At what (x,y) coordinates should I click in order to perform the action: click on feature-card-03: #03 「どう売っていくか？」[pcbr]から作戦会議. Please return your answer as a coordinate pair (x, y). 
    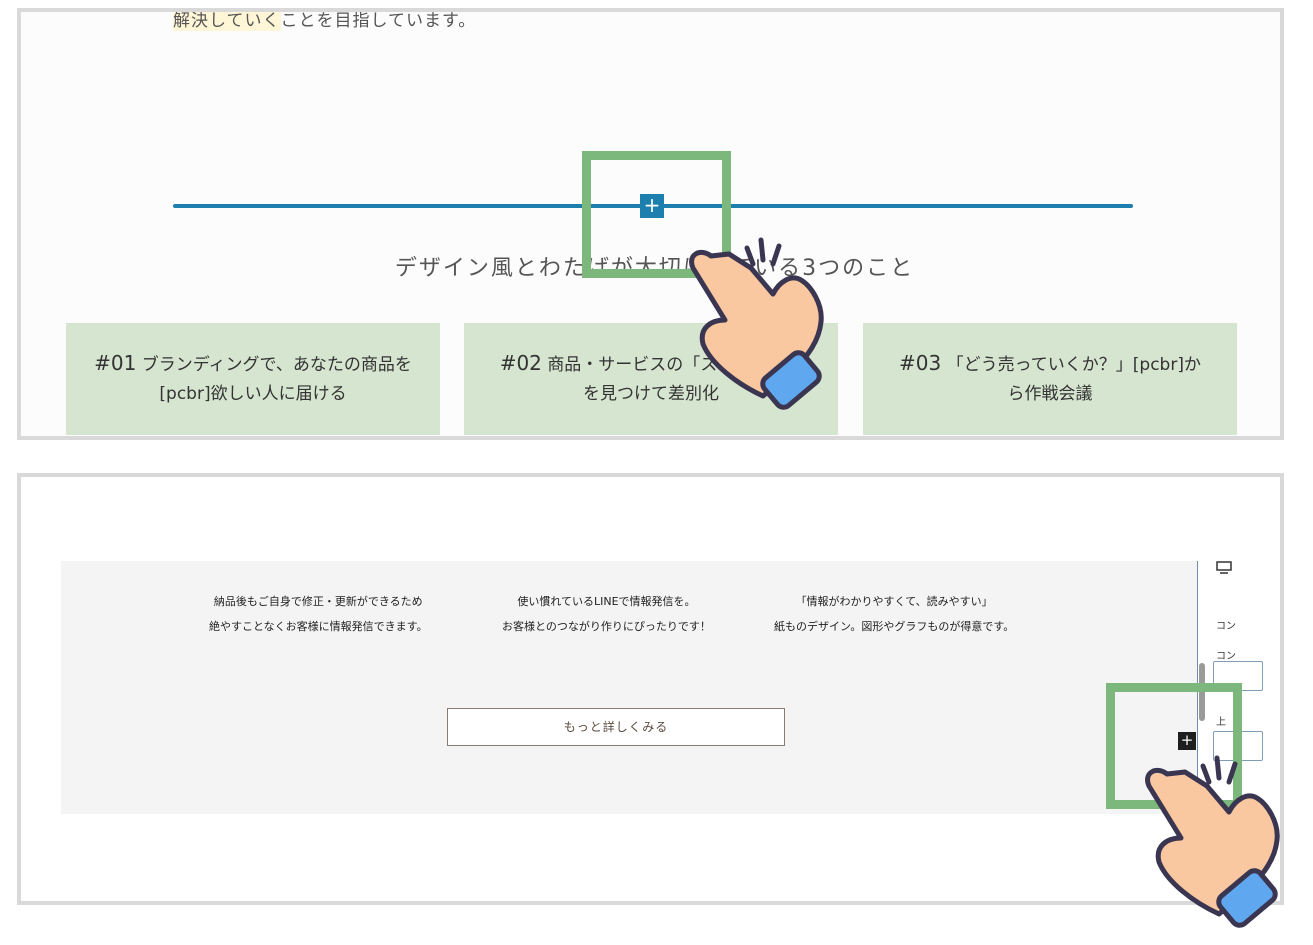
    Looking at the image, I should click on (1050, 379).